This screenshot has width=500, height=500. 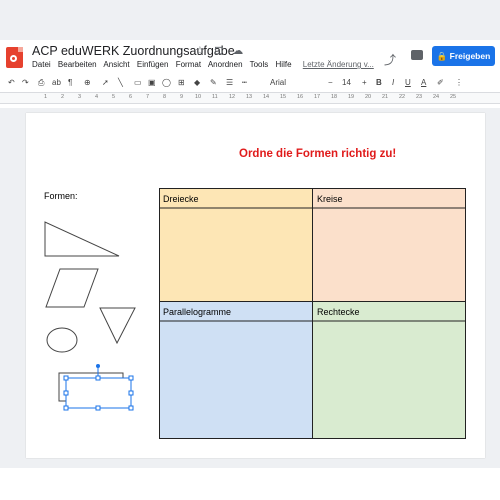 I want to click on parallelogram-shape, so click(x=72, y=288).